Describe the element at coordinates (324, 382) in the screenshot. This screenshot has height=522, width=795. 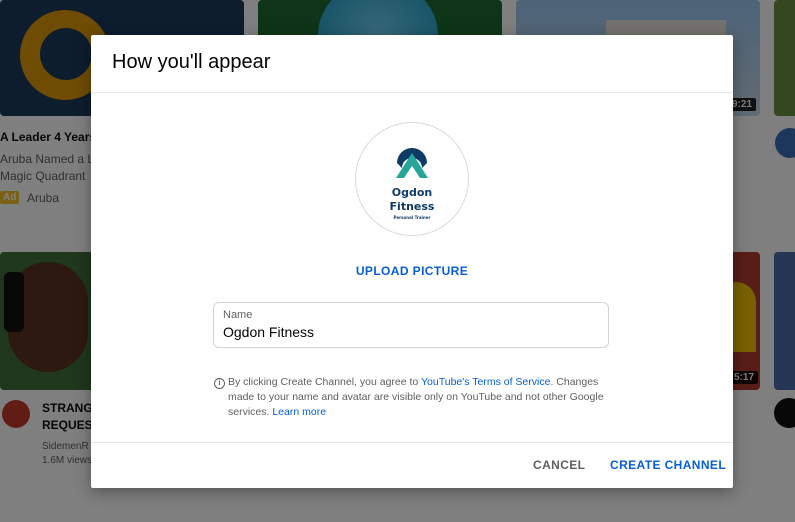
I see `notice-text: By clicking Create Channel, you agree to` at that location.